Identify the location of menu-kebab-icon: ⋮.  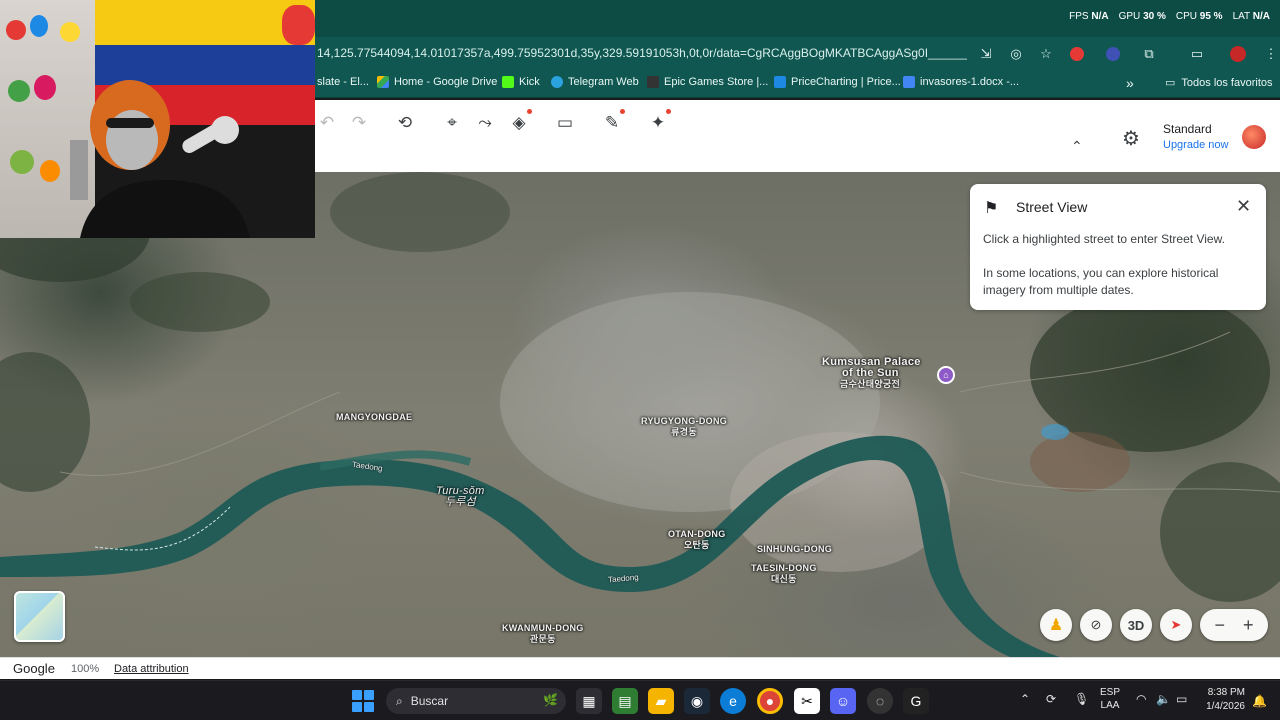
(1270, 54).